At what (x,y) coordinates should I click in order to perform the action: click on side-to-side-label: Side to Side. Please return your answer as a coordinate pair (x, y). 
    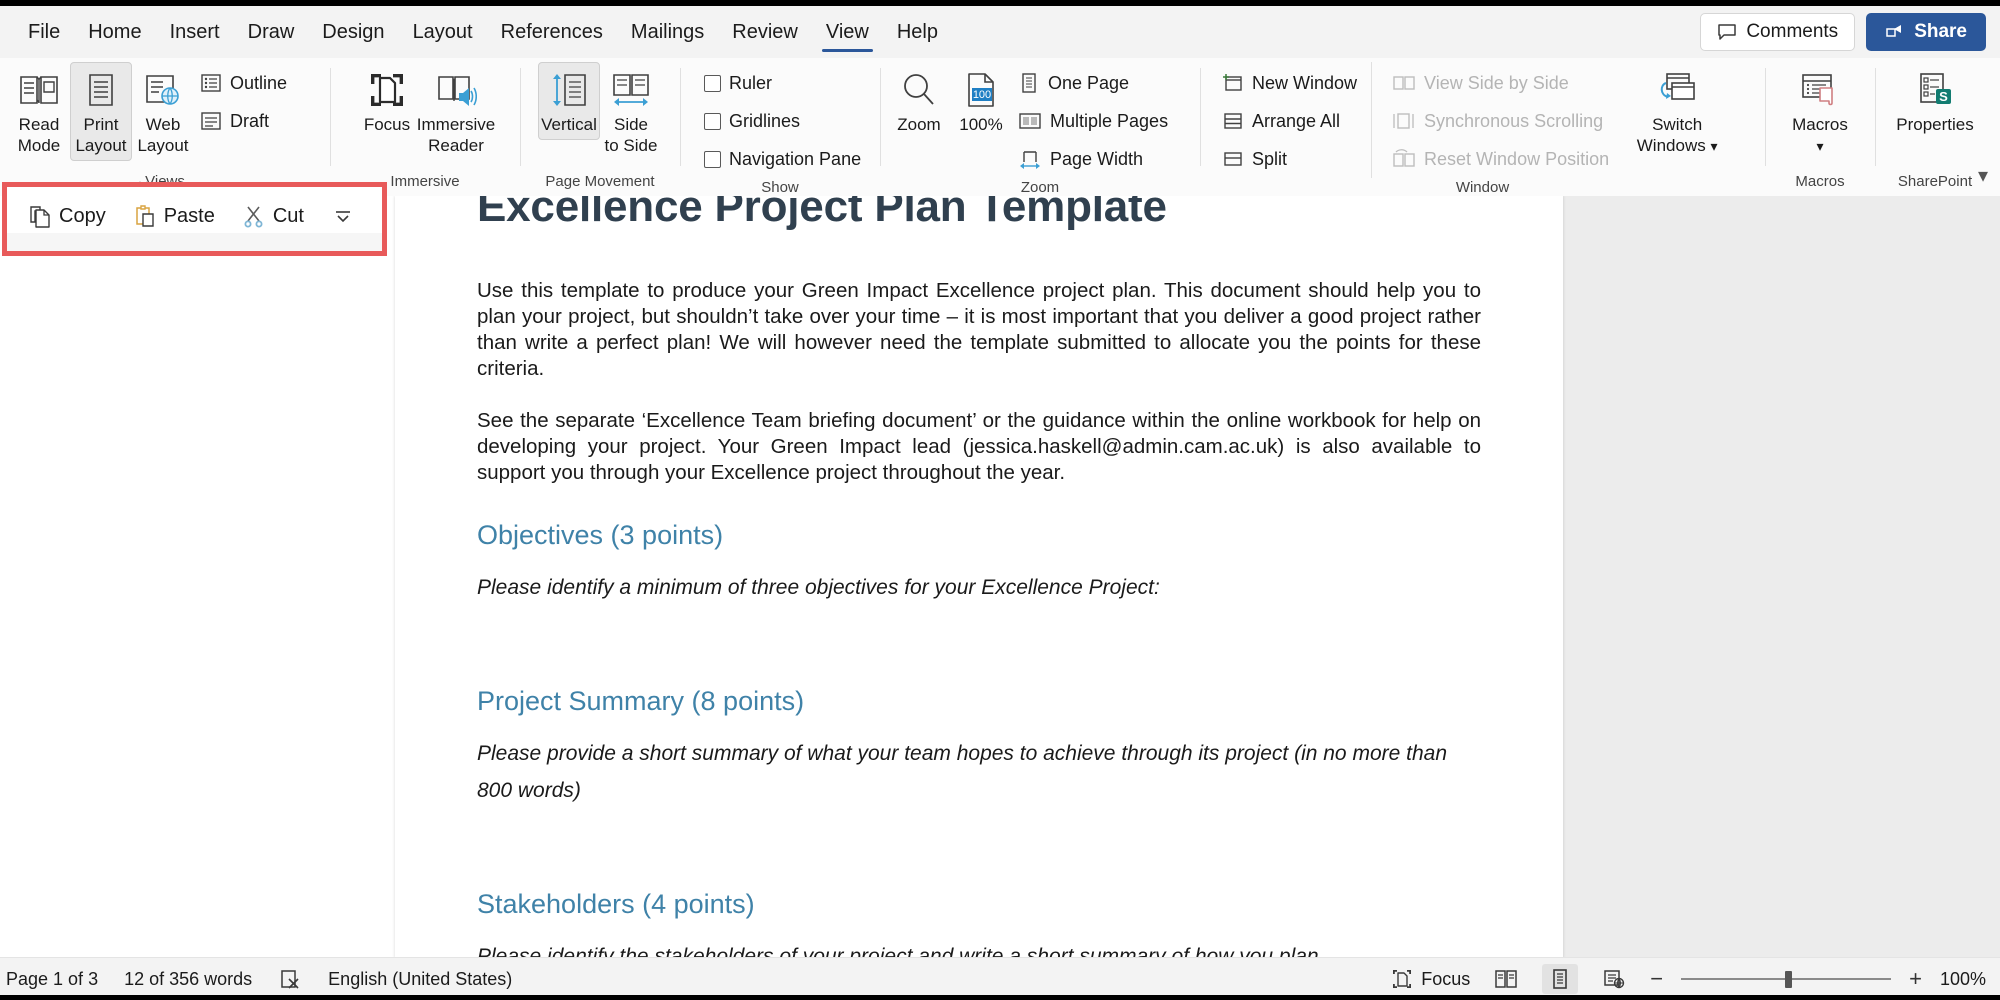
    Looking at the image, I should click on (631, 135).